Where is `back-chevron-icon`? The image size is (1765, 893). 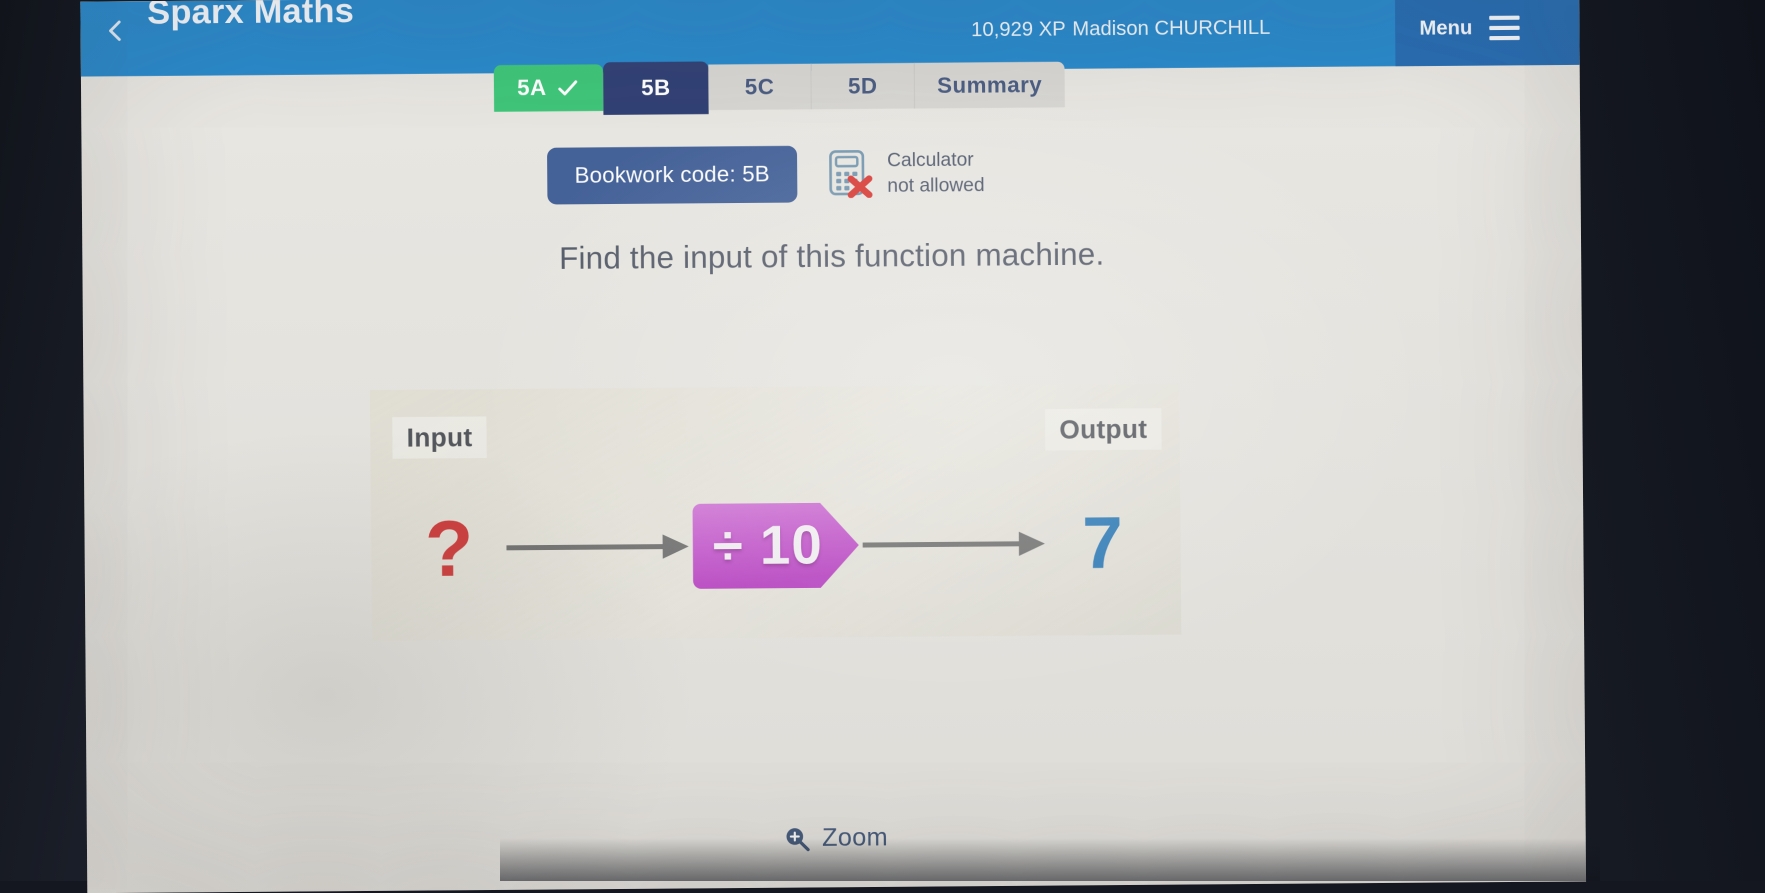 back-chevron-icon is located at coordinates (116, 30).